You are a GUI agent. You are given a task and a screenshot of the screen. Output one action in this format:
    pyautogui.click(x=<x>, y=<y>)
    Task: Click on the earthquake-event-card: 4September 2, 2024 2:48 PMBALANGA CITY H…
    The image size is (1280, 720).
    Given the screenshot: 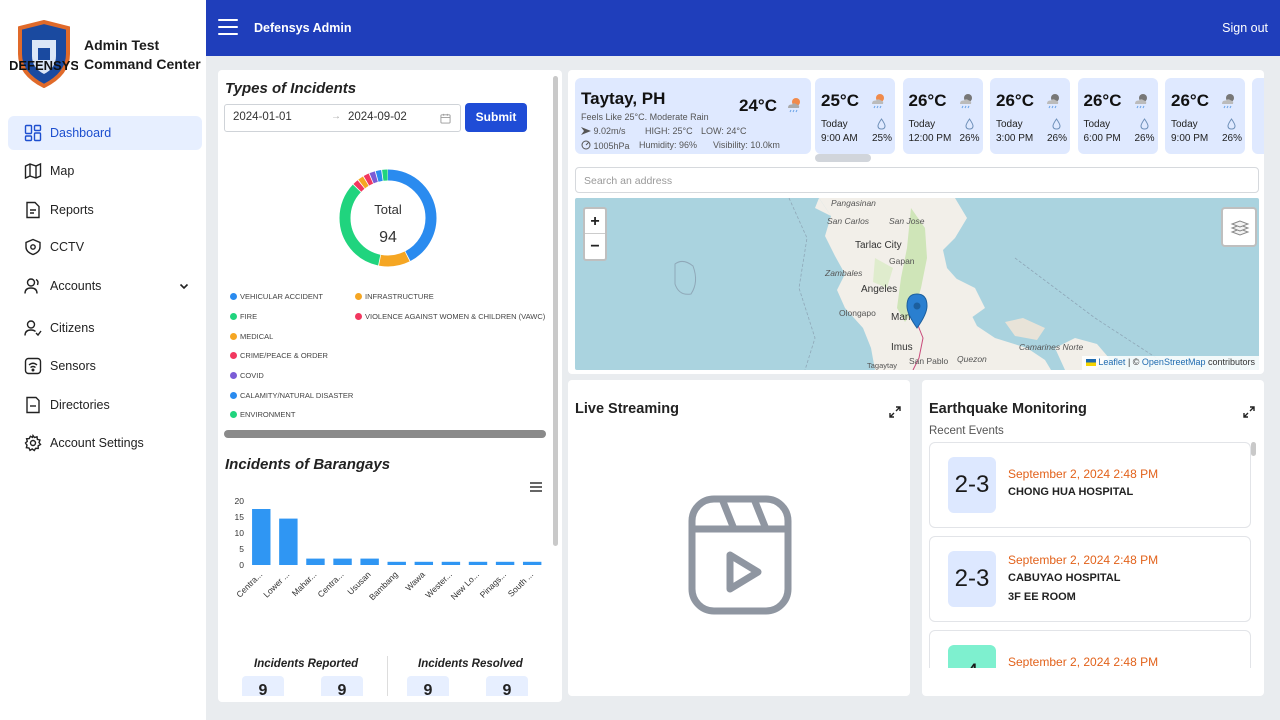 What is the action you would take?
    pyautogui.click(x=1090, y=649)
    